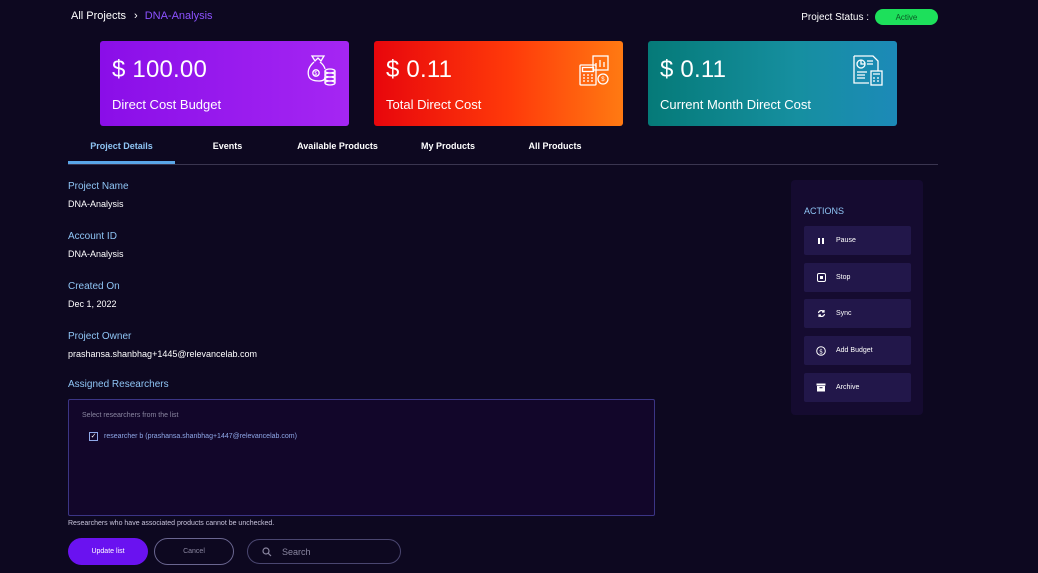 This screenshot has height=573, width=1038. What do you see at coordinates (555, 151) in the screenshot?
I see `tab-all-products: All Products` at bounding box center [555, 151].